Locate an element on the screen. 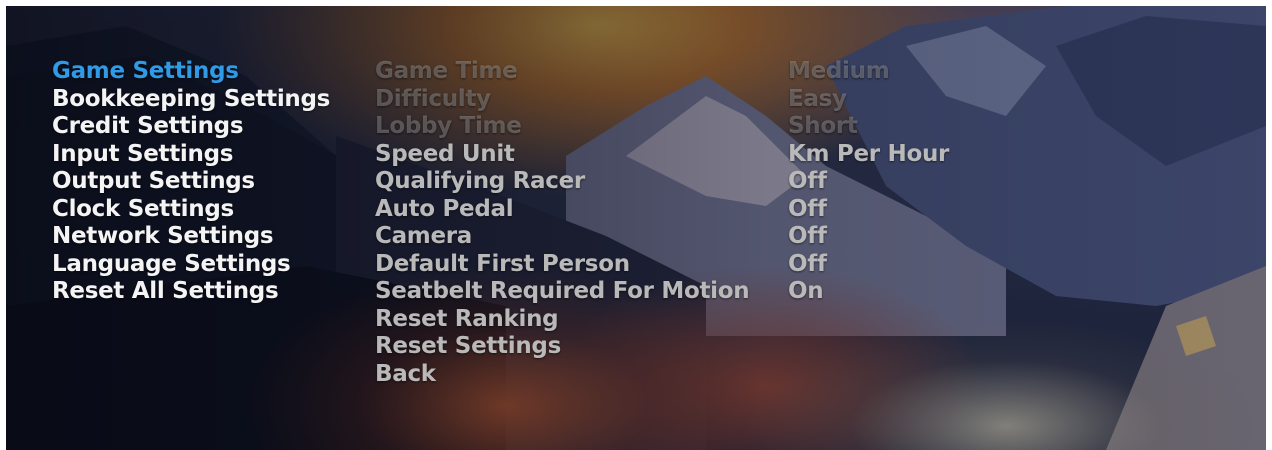 The width and height of the screenshot is (1272, 450). option-back: Back is located at coordinates (562, 375).